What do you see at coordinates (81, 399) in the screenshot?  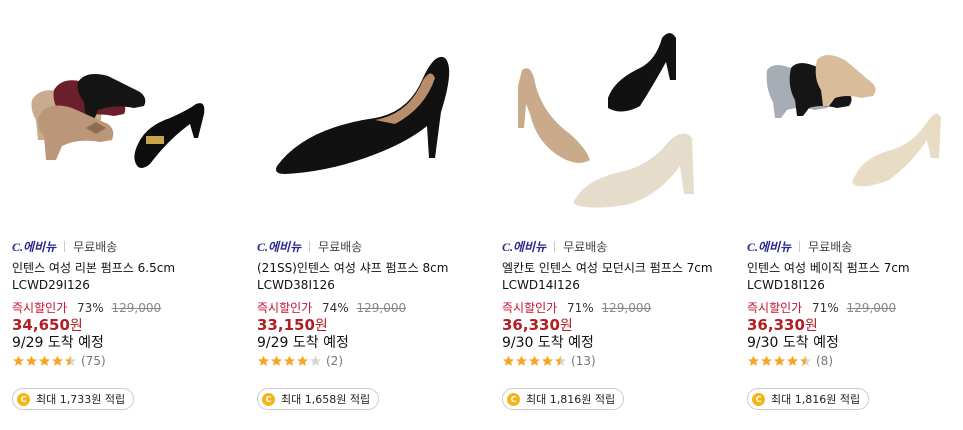 I see `points-text: 최대 1,733원 적립` at bounding box center [81, 399].